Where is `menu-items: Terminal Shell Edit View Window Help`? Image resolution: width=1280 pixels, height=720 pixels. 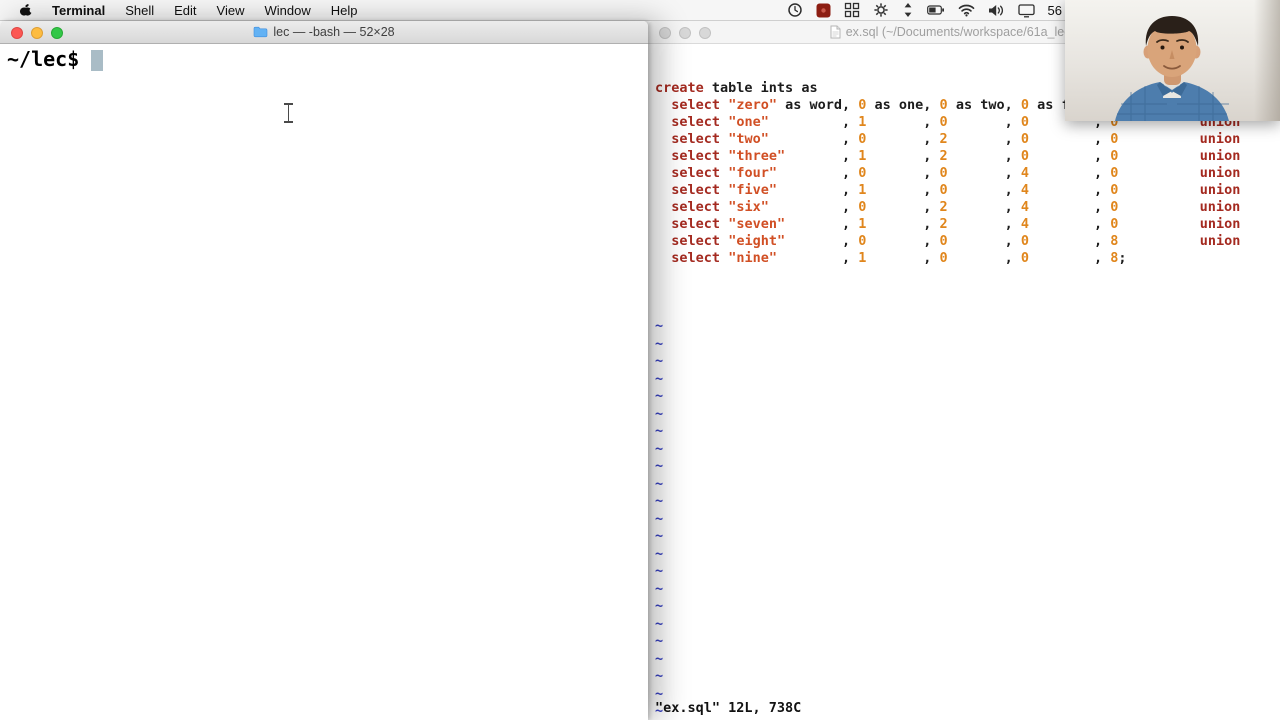
menu-items: Terminal Shell Edit View Window Help is located at coordinates (205, 10).